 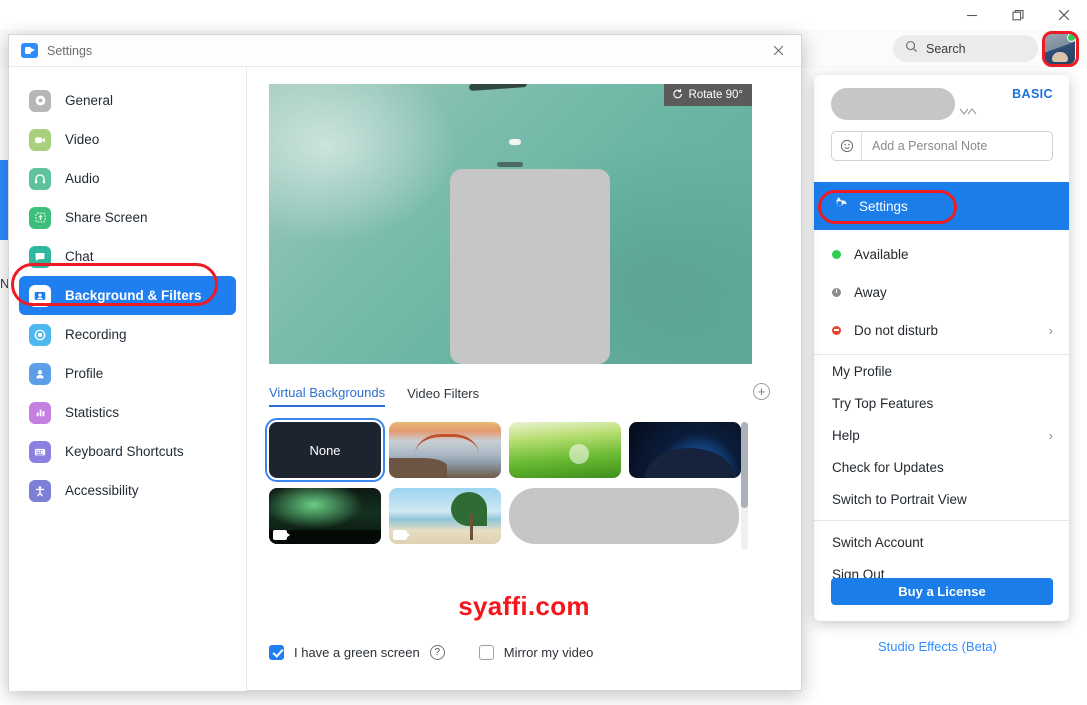 What do you see at coordinates (29, 50) in the screenshot?
I see `zoom-logo-icon` at bounding box center [29, 50].